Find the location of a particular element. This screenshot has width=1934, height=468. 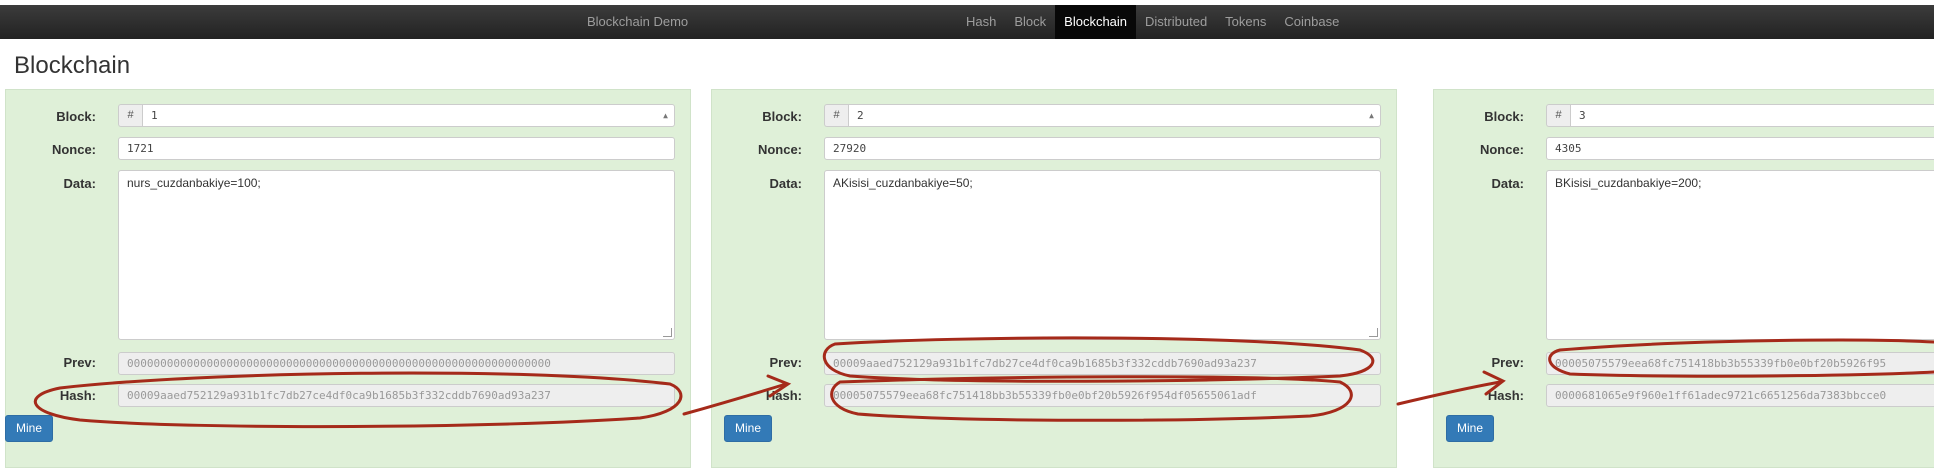

nav-hash: Hash is located at coordinates (981, 22).